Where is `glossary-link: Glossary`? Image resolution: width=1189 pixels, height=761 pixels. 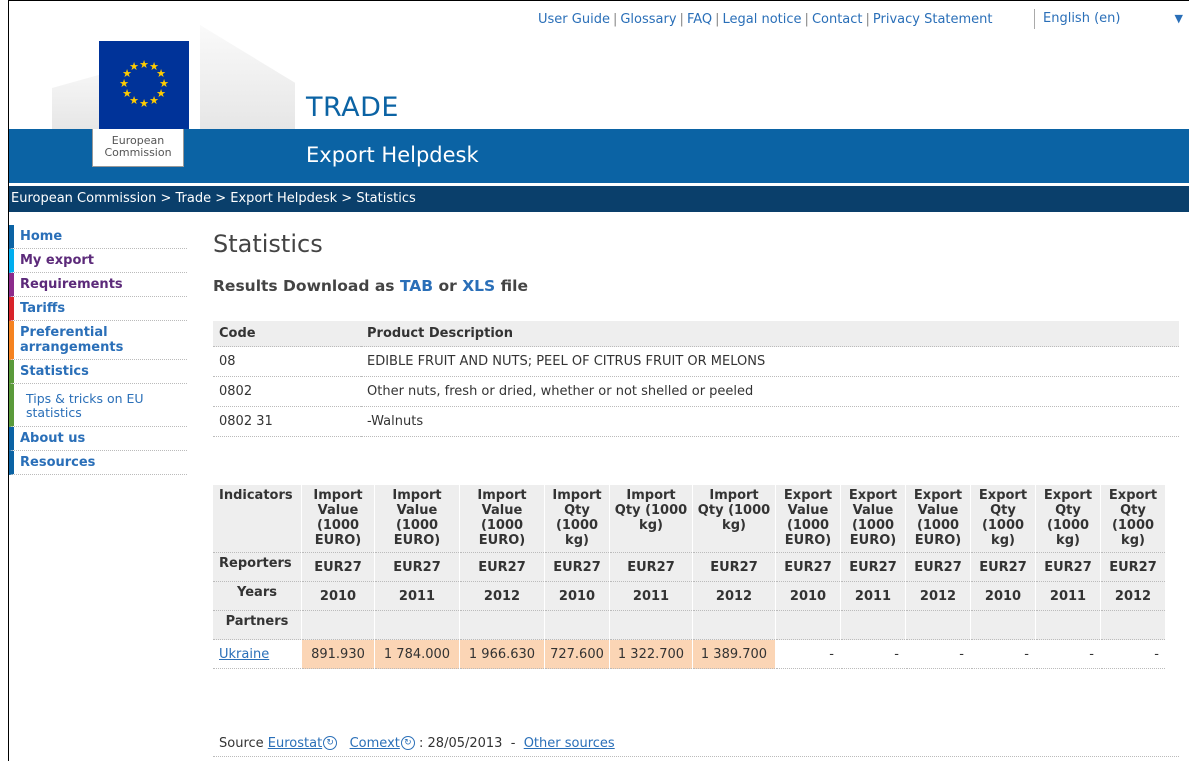
glossary-link: Glossary is located at coordinates (648, 19).